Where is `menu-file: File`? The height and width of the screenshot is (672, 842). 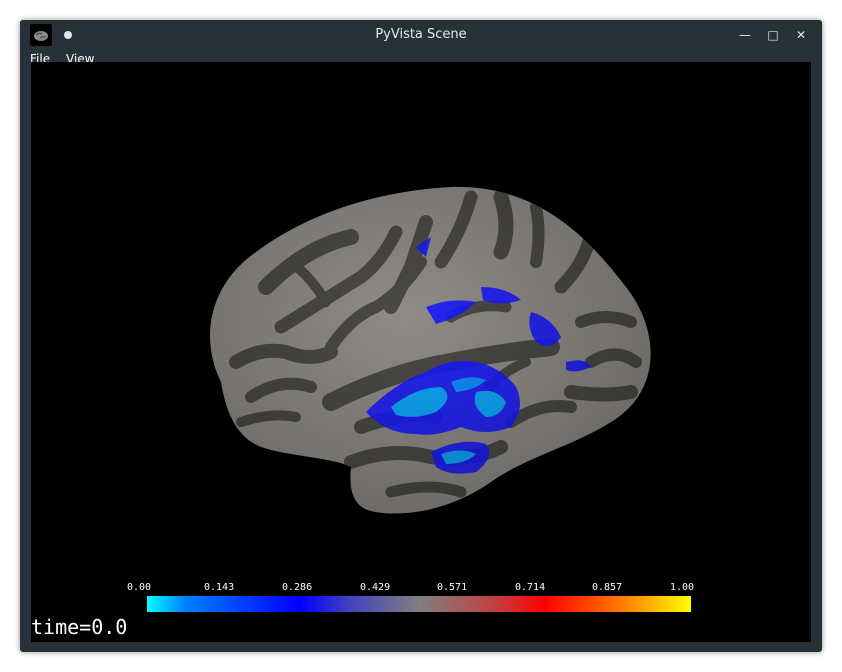 menu-file: File is located at coordinates (40, 57).